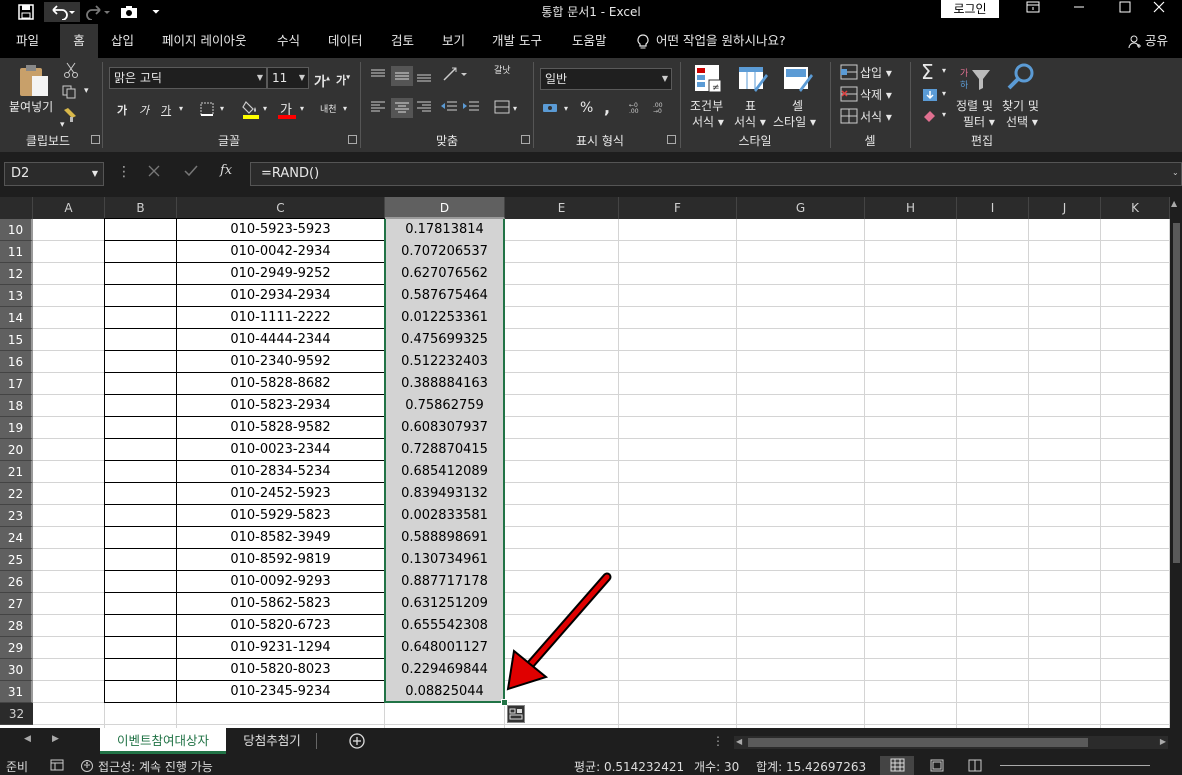 Image resolution: width=1182 pixels, height=775 pixels. I want to click on row-header: 25, so click(16, 560).